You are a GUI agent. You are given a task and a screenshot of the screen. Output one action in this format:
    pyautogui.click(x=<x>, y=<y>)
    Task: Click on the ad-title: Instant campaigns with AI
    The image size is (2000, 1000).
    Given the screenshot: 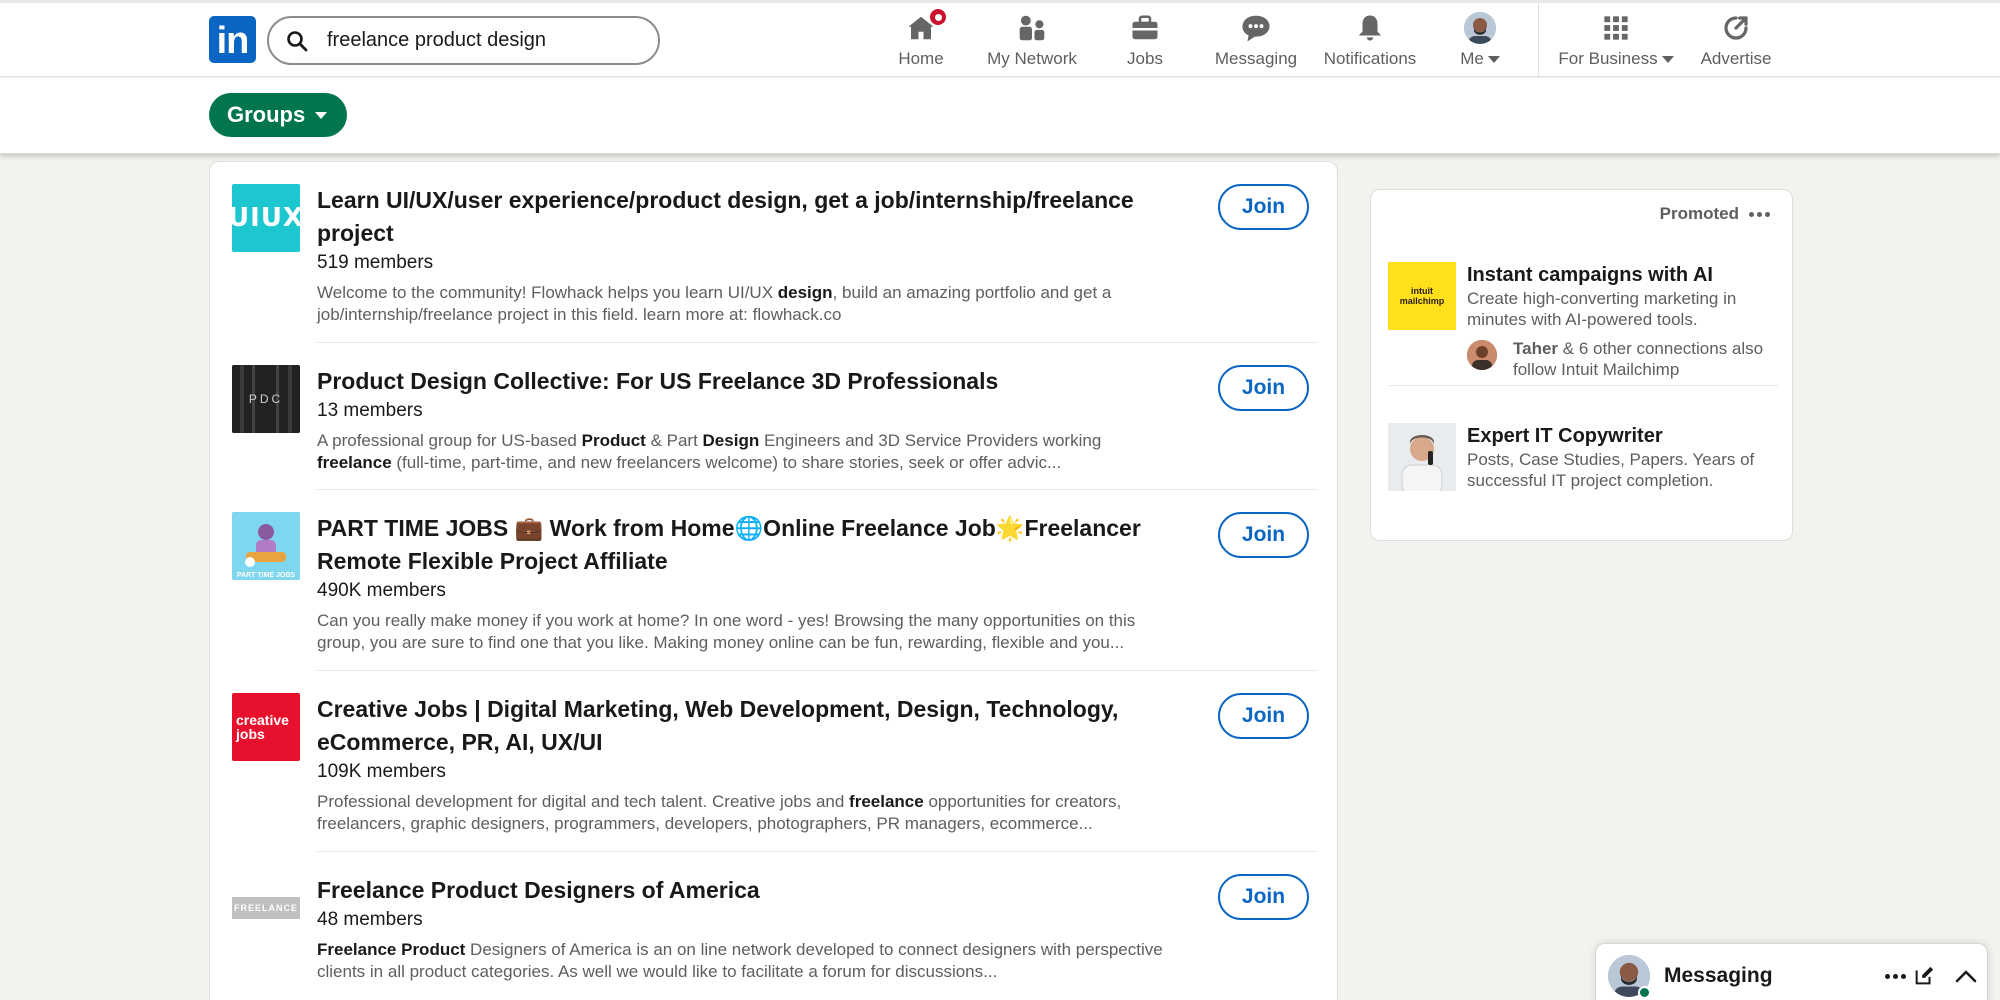 What is the action you would take?
    pyautogui.click(x=1622, y=275)
    